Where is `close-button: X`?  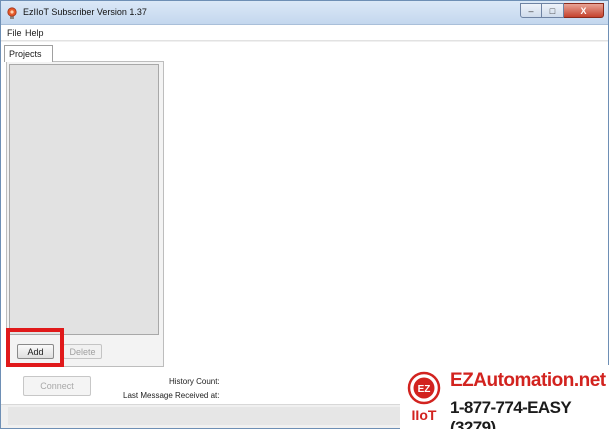 close-button: X is located at coordinates (584, 10).